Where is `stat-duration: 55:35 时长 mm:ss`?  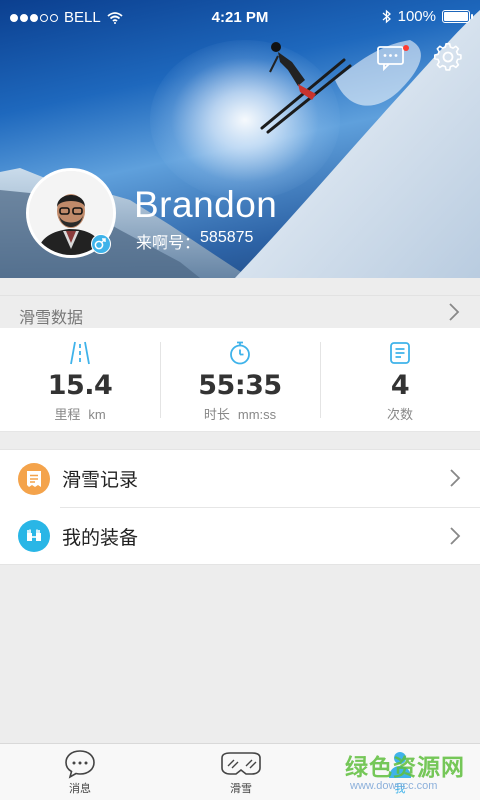 stat-duration: 55:35 时长 mm:ss is located at coordinates (240, 379).